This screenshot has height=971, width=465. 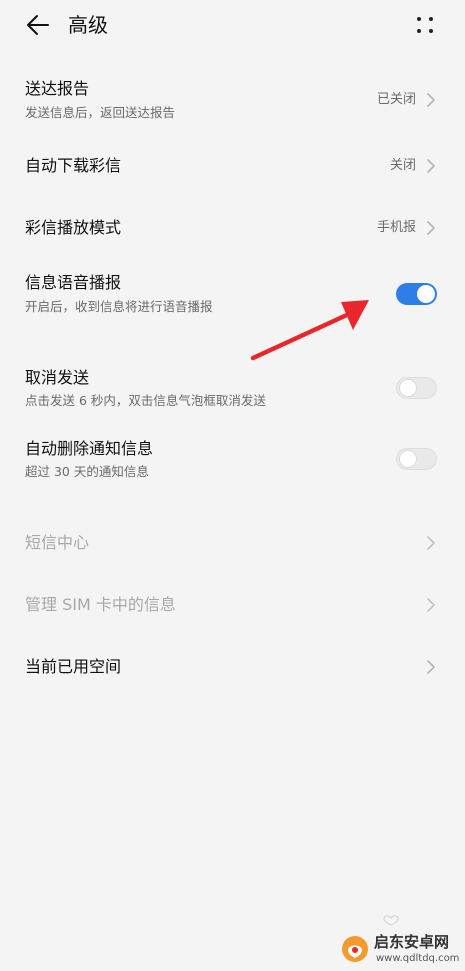 What do you see at coordinates (425, 25) in the screenshot?
I see `more-dots-icon` at bounding box center [425, 25].